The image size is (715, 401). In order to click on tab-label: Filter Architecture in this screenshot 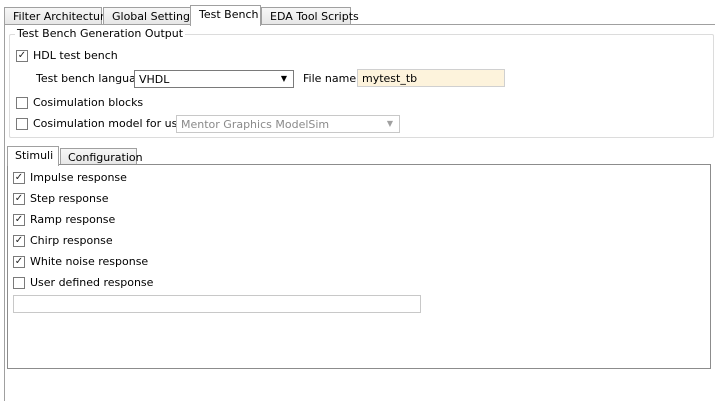, I will do `click(62, 16)`.